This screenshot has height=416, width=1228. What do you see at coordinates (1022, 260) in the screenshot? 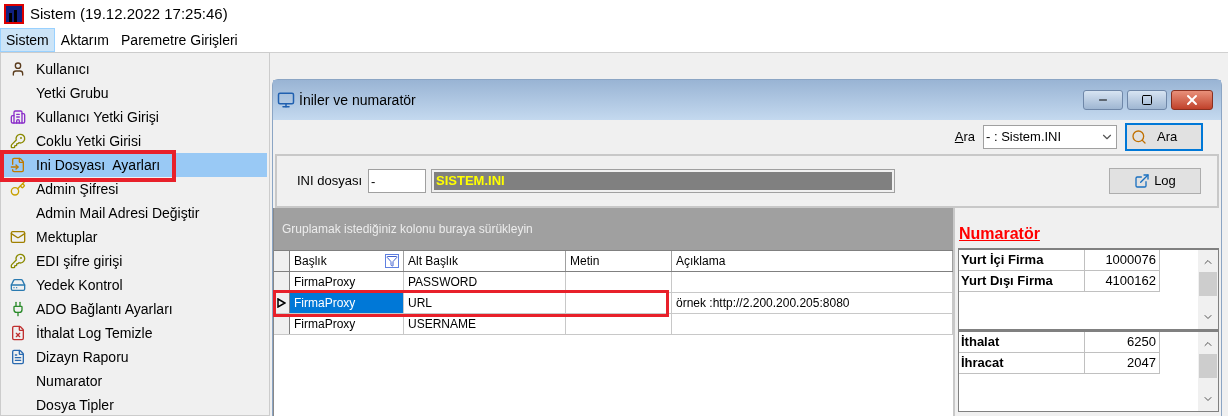
I see `numerator-label: Yurt İçi Firma` at bounding box center [1022, 260].